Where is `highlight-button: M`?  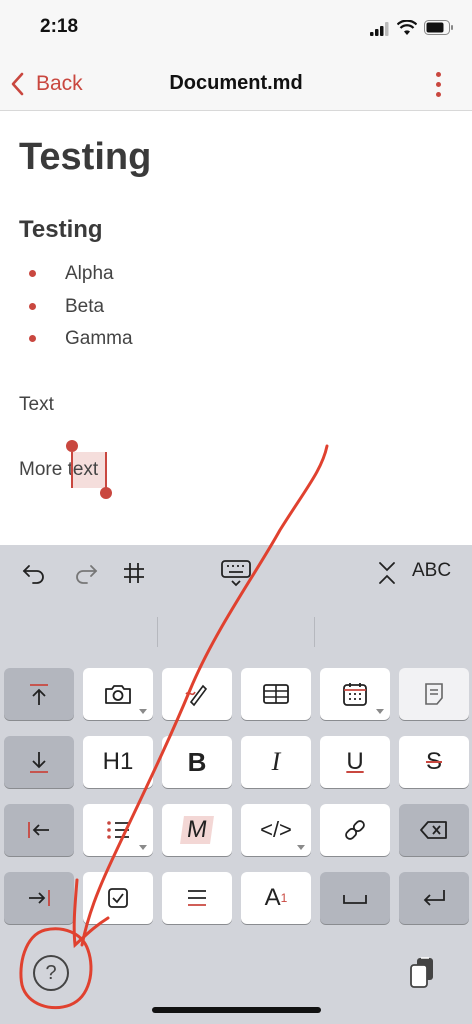 highlight-button: M is located at coordinates (197, 830).